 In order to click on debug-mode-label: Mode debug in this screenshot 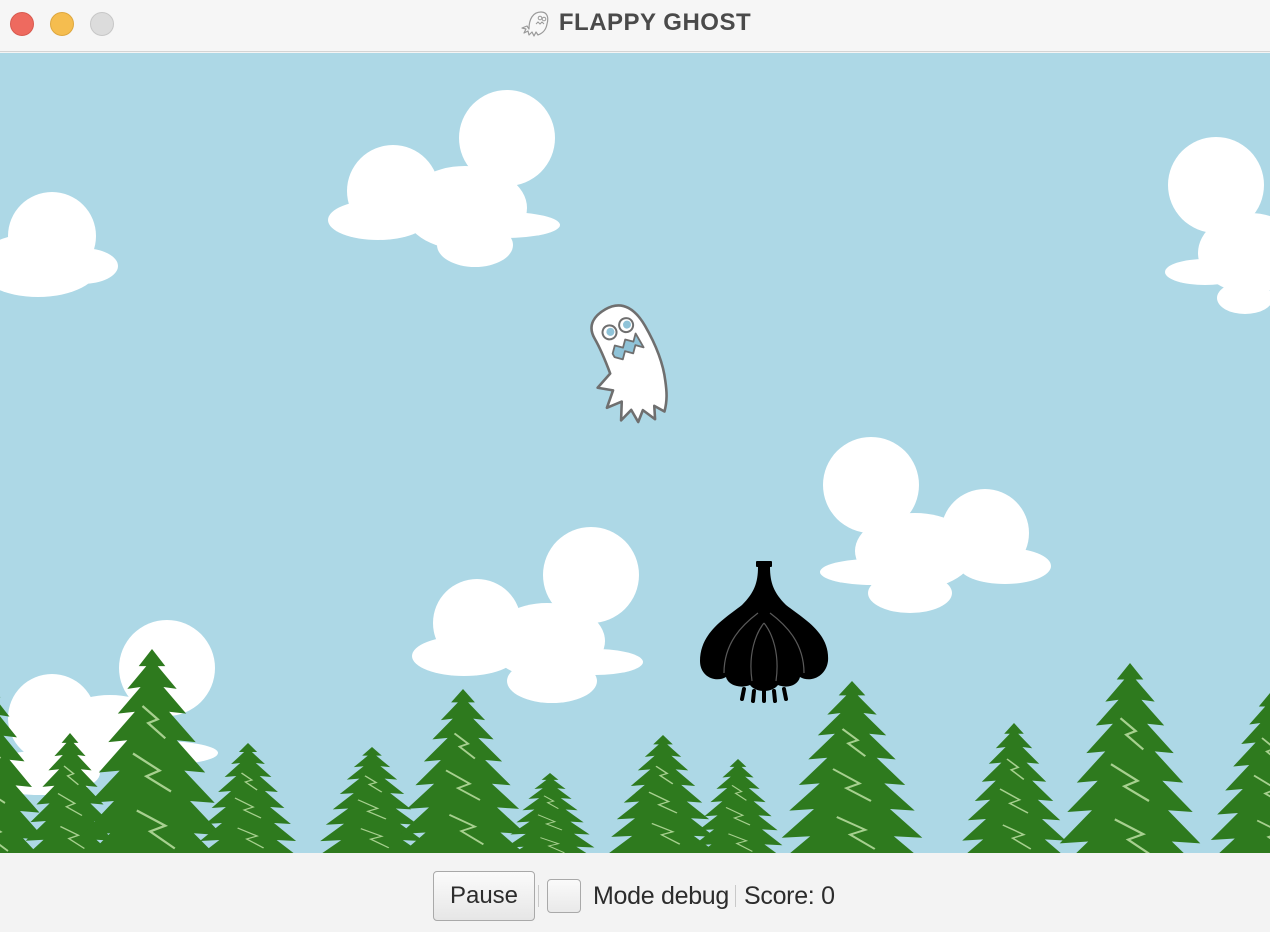, I will do `click(661, 896)`.